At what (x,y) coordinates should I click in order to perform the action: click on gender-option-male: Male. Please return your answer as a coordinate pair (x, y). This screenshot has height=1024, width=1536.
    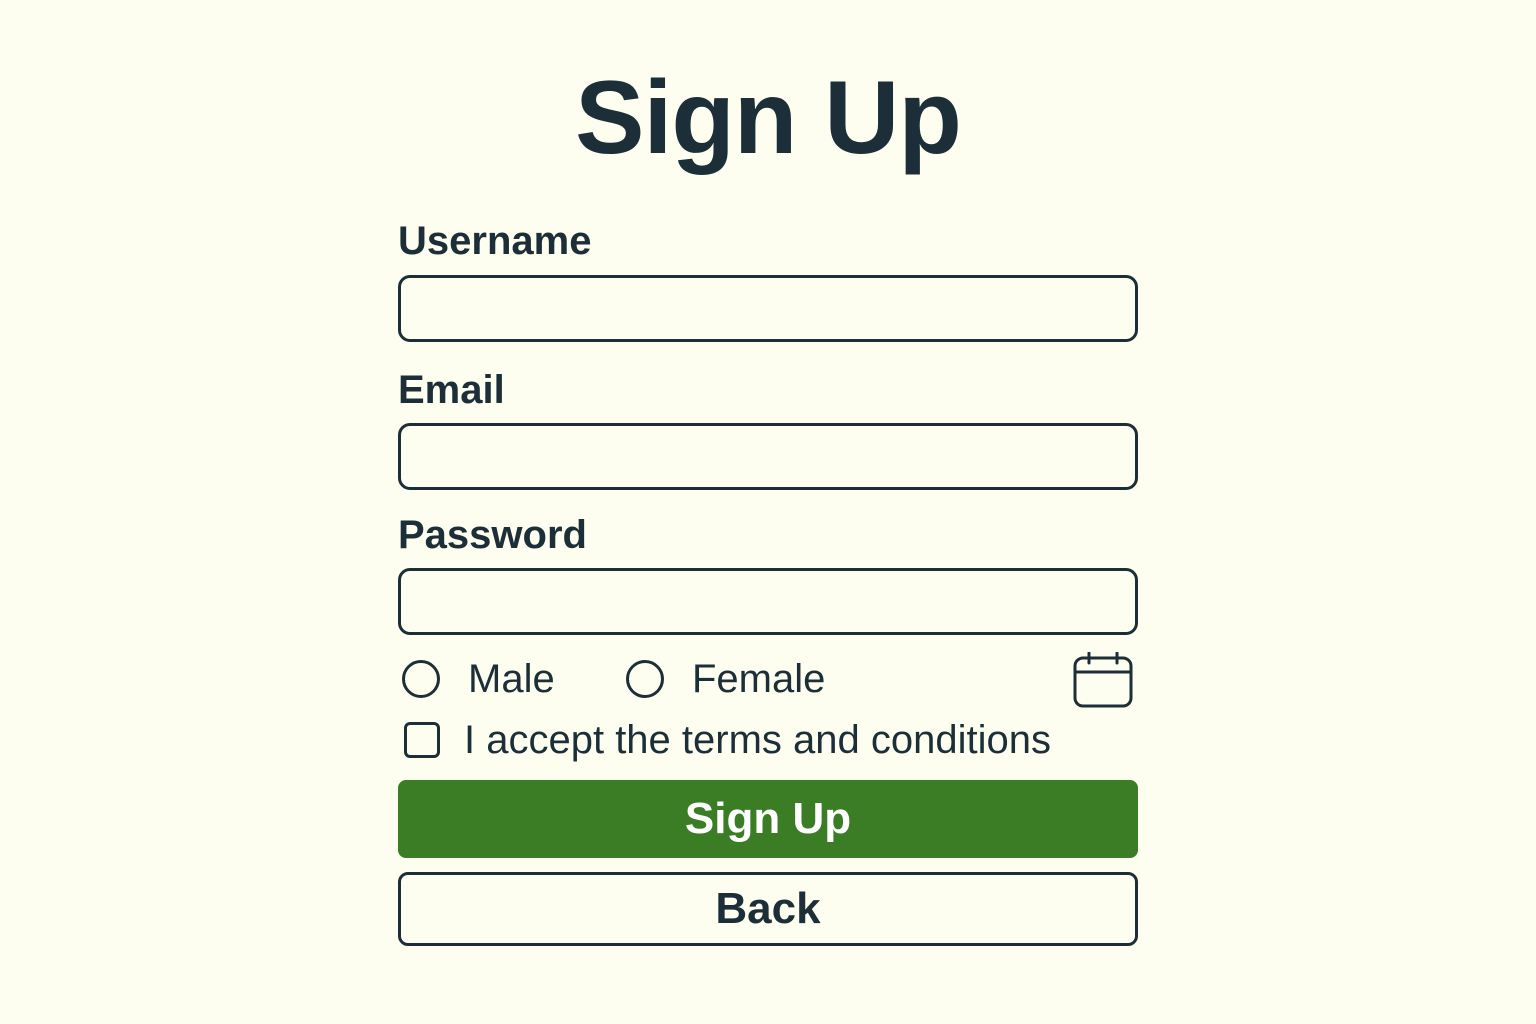
    Looking at the image, I should click on (478, 679).